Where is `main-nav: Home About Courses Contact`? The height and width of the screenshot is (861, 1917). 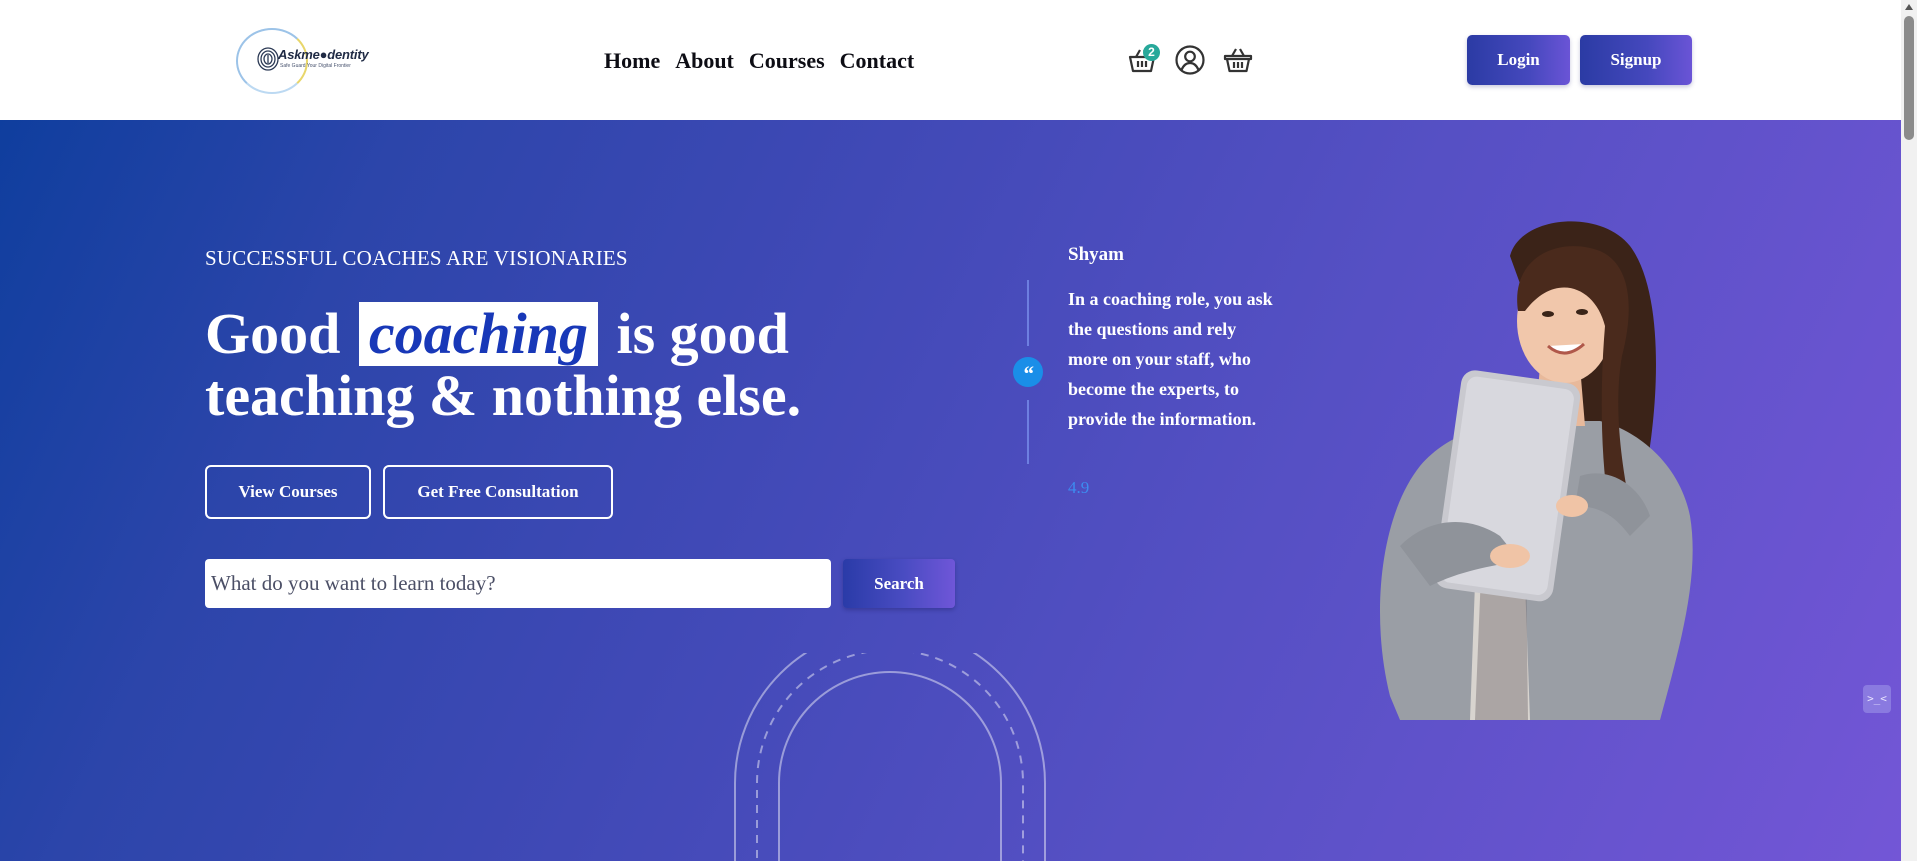 main-nav: Home About Courses Contact is located at coordinates (759, 61).